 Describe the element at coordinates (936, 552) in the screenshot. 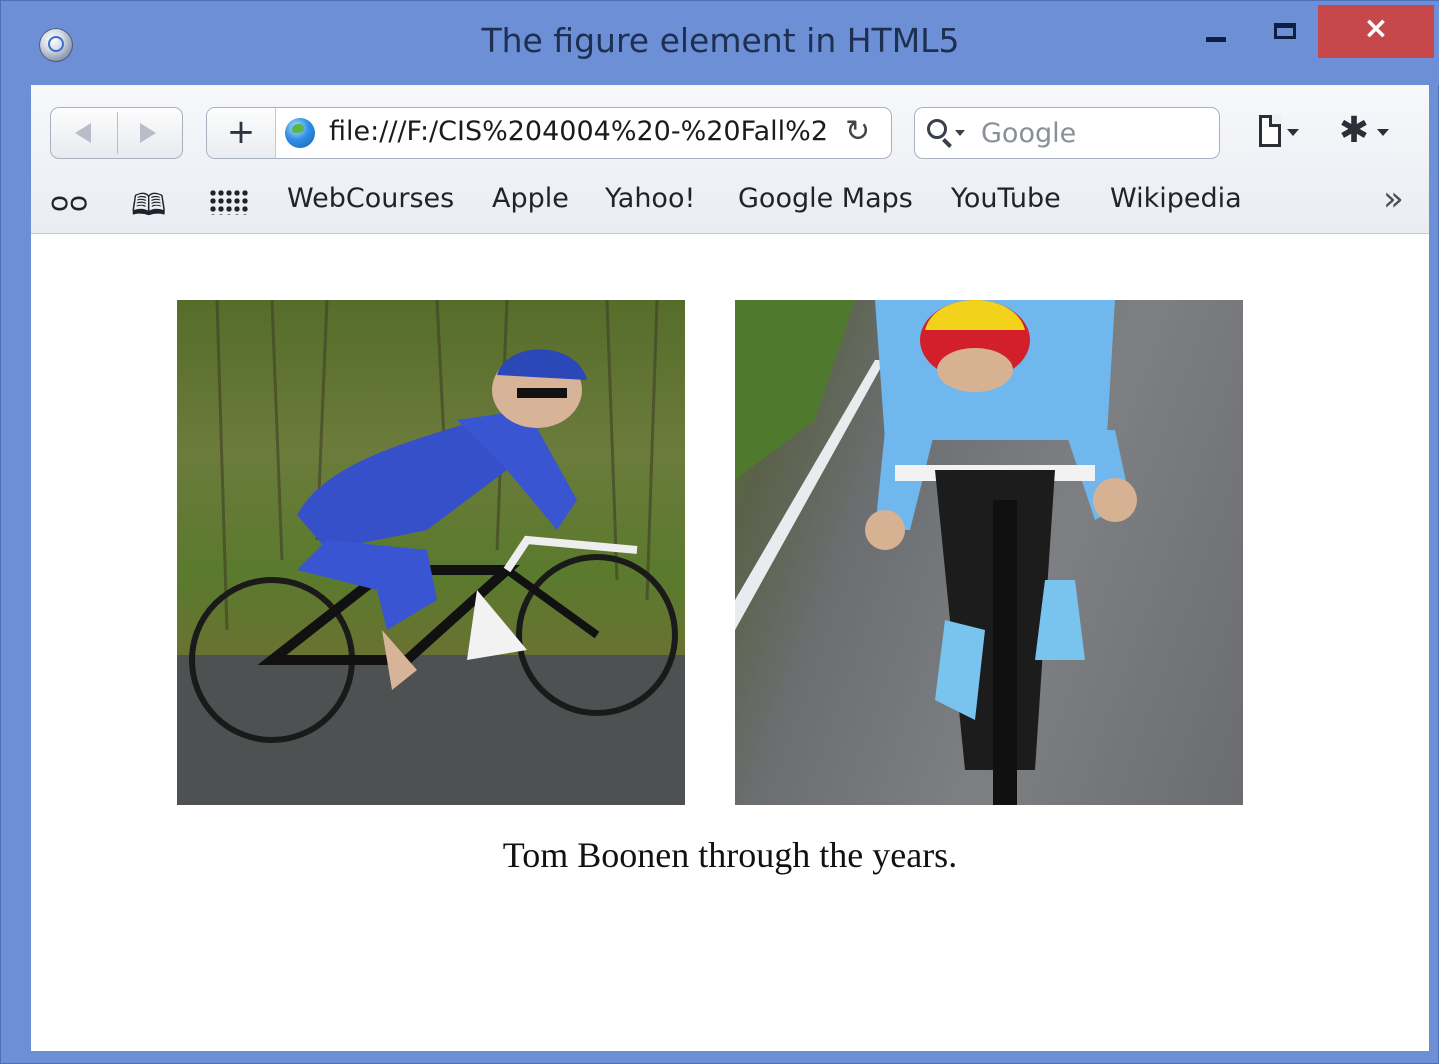

I see `cyclist-photo-2-illustration` at that location.